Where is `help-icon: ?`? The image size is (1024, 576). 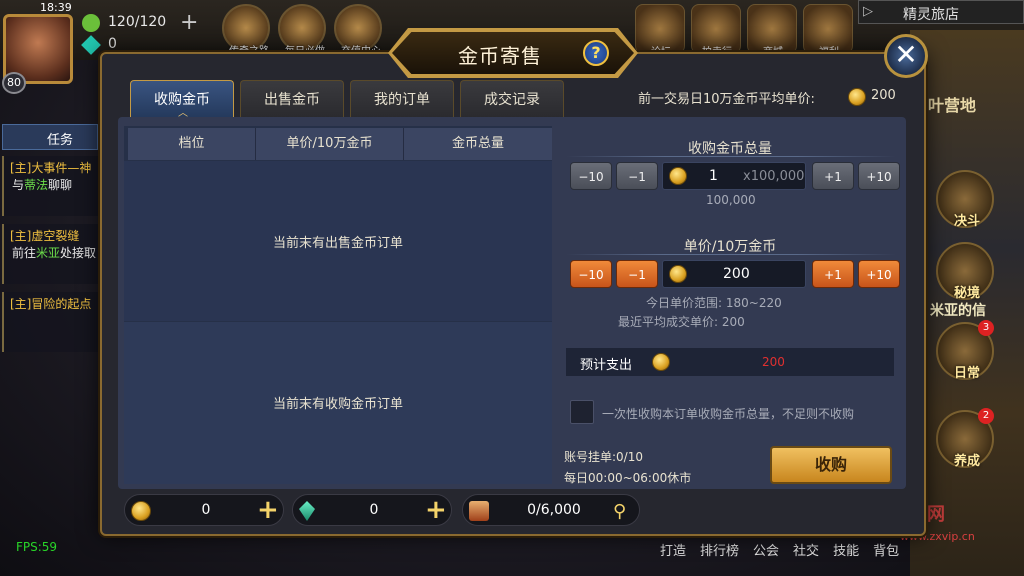 help-icon: ? is located at coordinates (596, 53).